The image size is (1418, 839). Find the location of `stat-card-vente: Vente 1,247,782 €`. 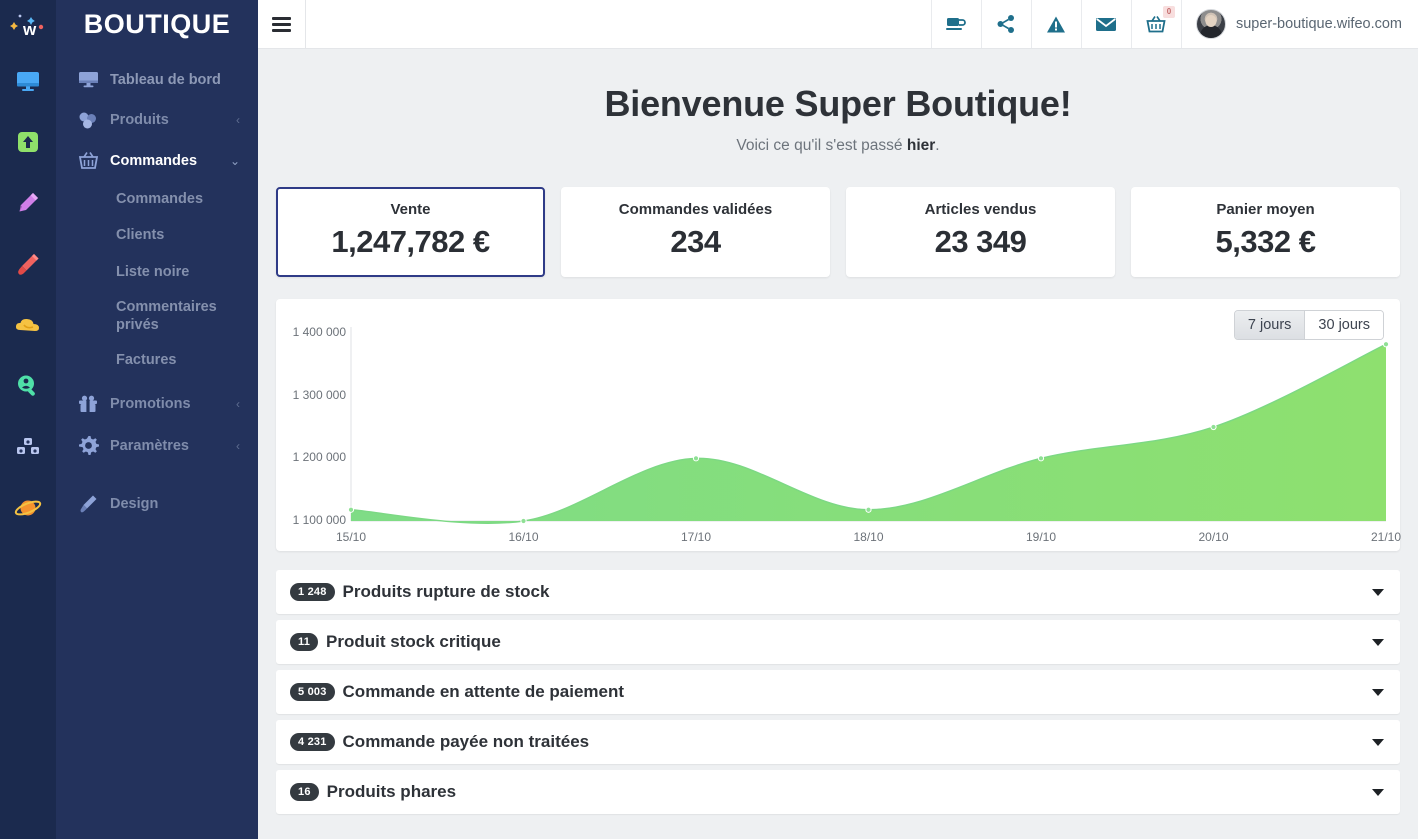

stat-card-vente: Vente 1,247,782 € is located at coordinates (410, 232).